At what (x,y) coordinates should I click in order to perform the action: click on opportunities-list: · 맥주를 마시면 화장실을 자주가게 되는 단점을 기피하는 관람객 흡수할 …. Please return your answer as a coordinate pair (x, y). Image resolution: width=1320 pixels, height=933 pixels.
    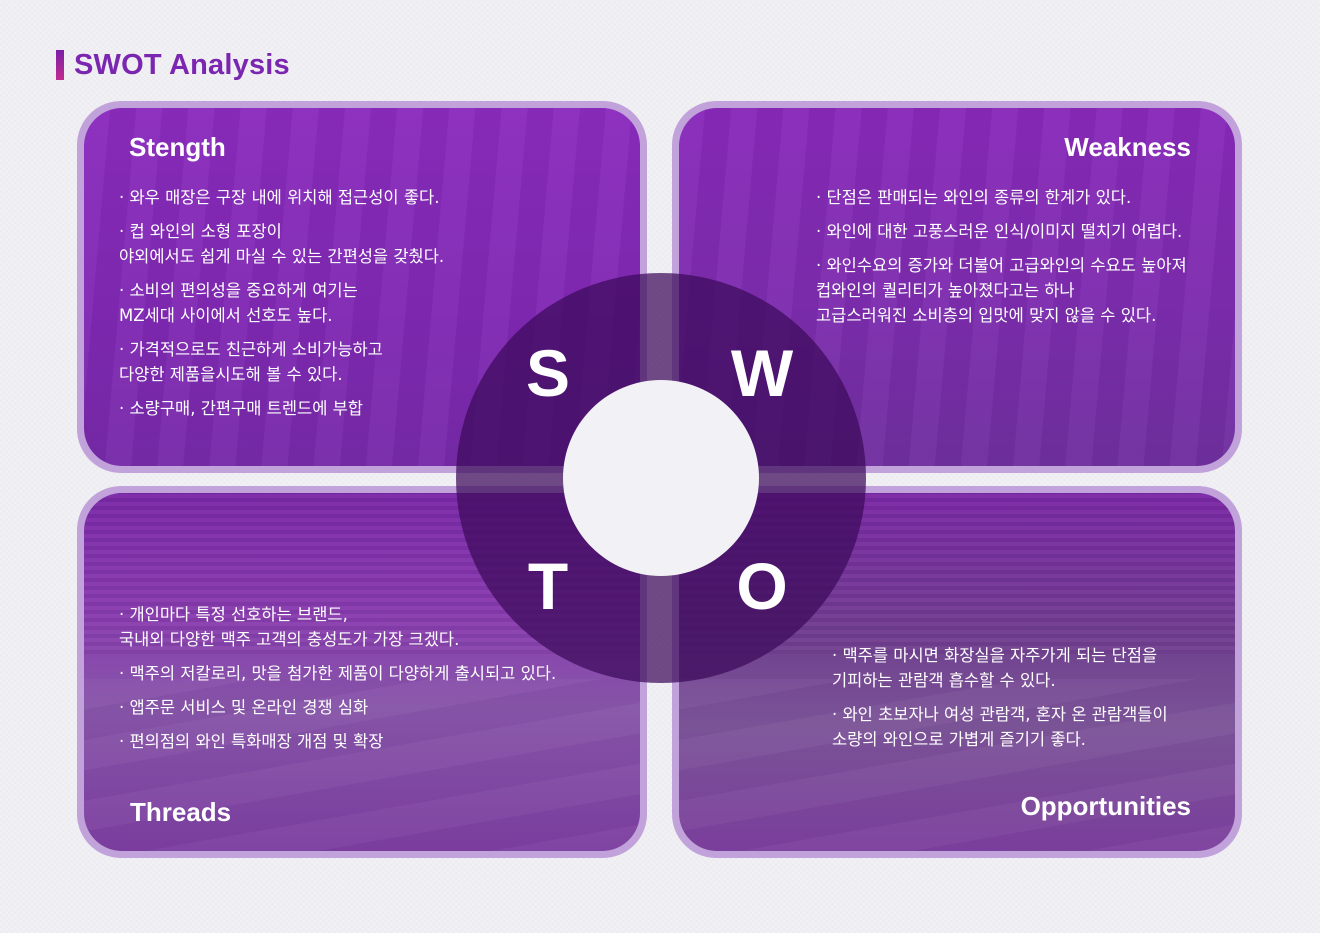
    Looking at the image, I should click on (1032, 702).